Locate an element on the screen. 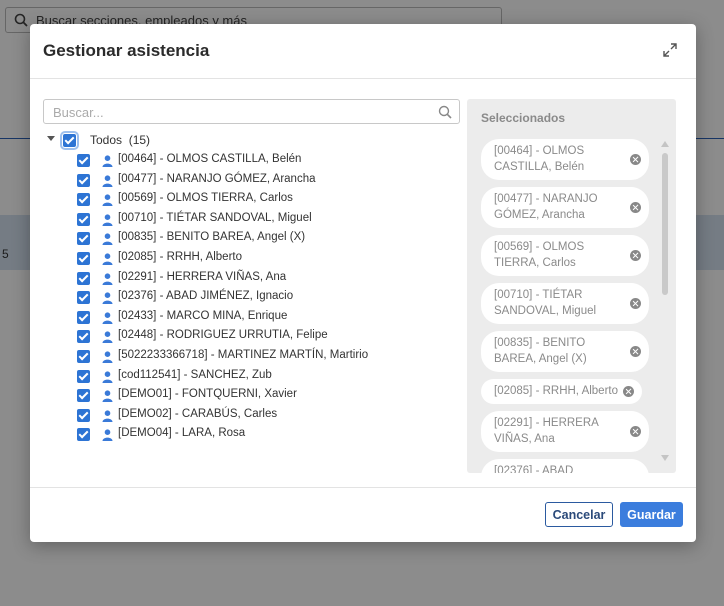 Image resolution: width=724 pixels, height=606 pixels. selected-chip: [00464] - OLMOS CASTILLA, Belén is located at coordinates (565, 159).